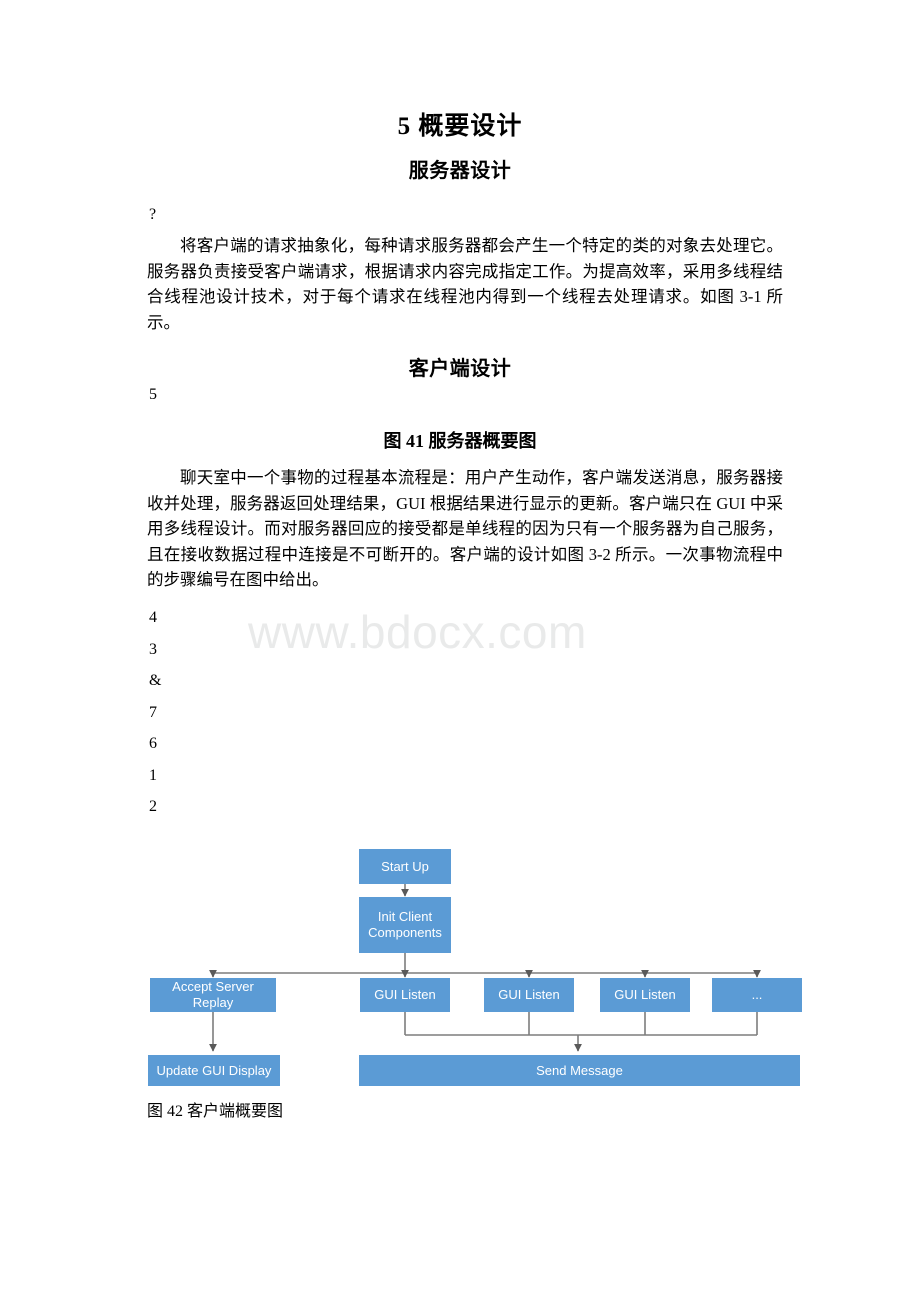 This screenshot has width=920, height=1302. Describe the element at coordinates (579, 1070) in the screenshot. I see `flow-node-send-message: Send Message` at that location.